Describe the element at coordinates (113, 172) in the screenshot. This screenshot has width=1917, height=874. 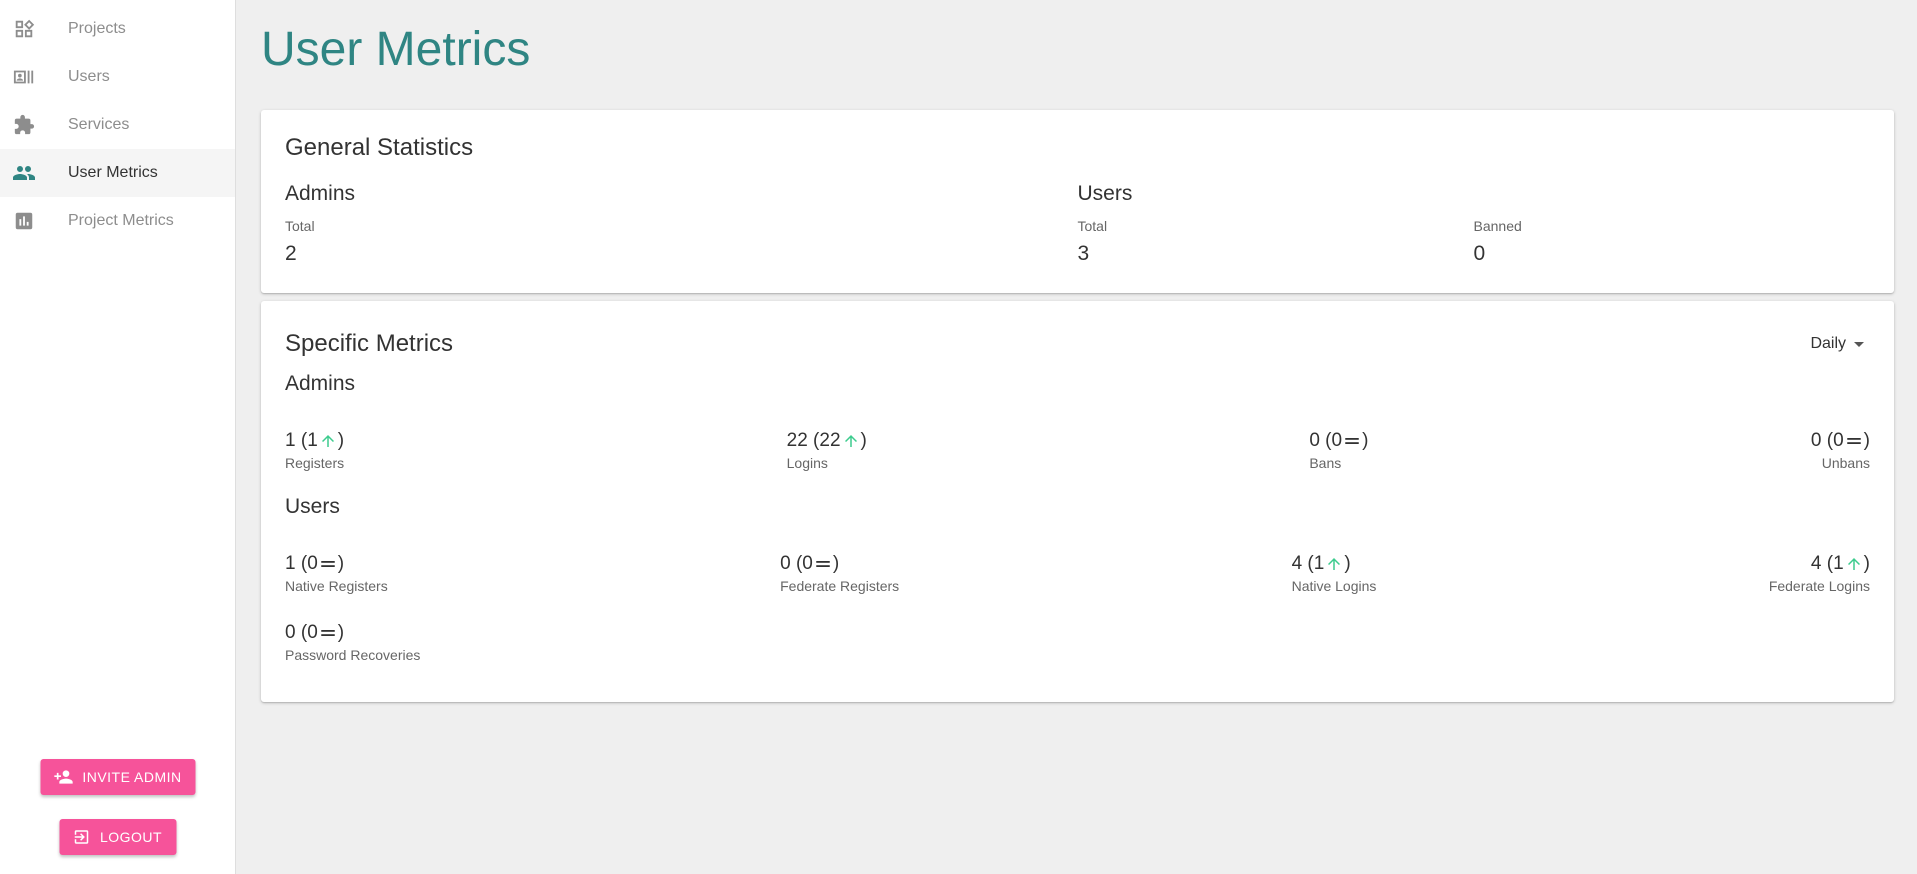
I see `sidebar-item-label: User Metrics` at that location.